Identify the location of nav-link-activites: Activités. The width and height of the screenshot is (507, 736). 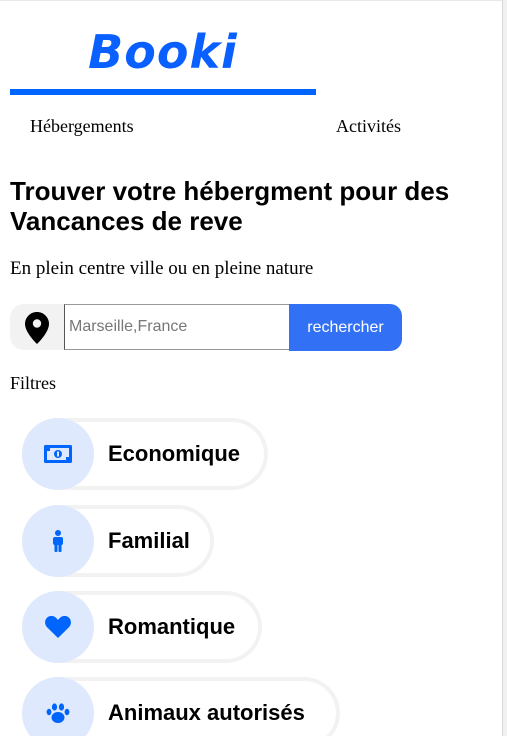
(368, 126).